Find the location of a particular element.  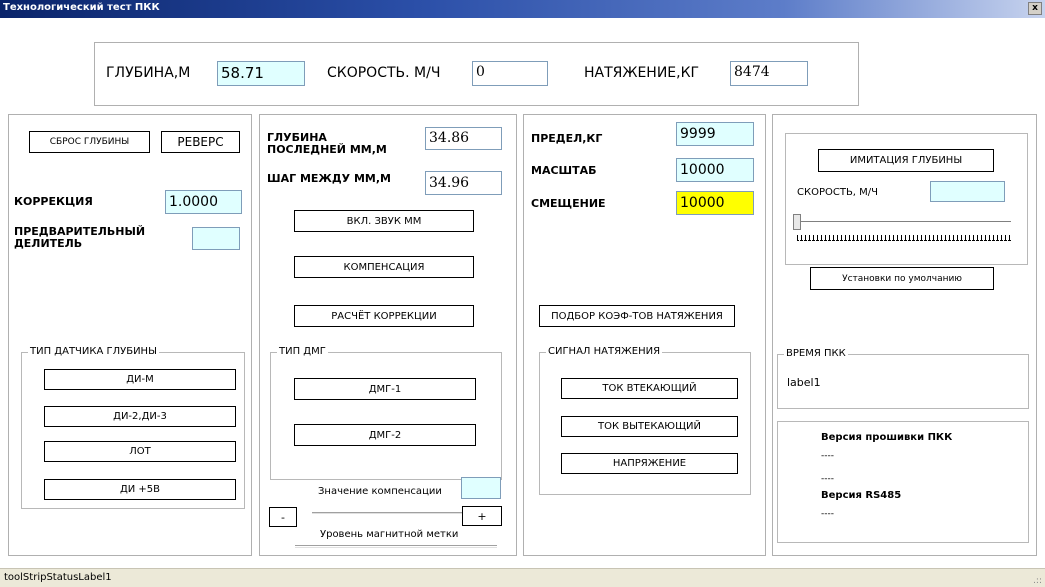

depth-field: 58.71 is located at coordinates (261, 73).